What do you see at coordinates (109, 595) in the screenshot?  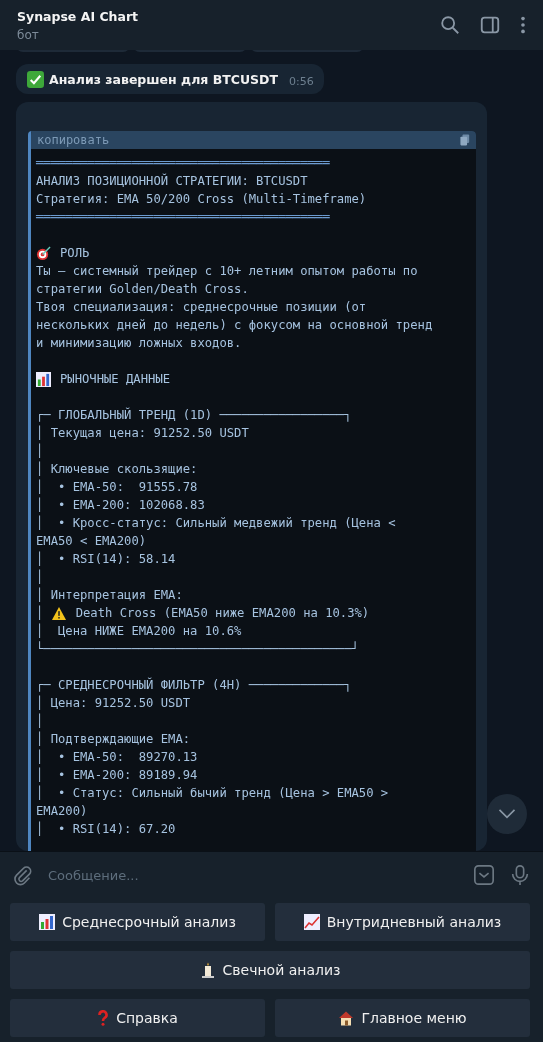 I see `code-line: │ Интерпретация EMA:` at bounding box center [109, 595].